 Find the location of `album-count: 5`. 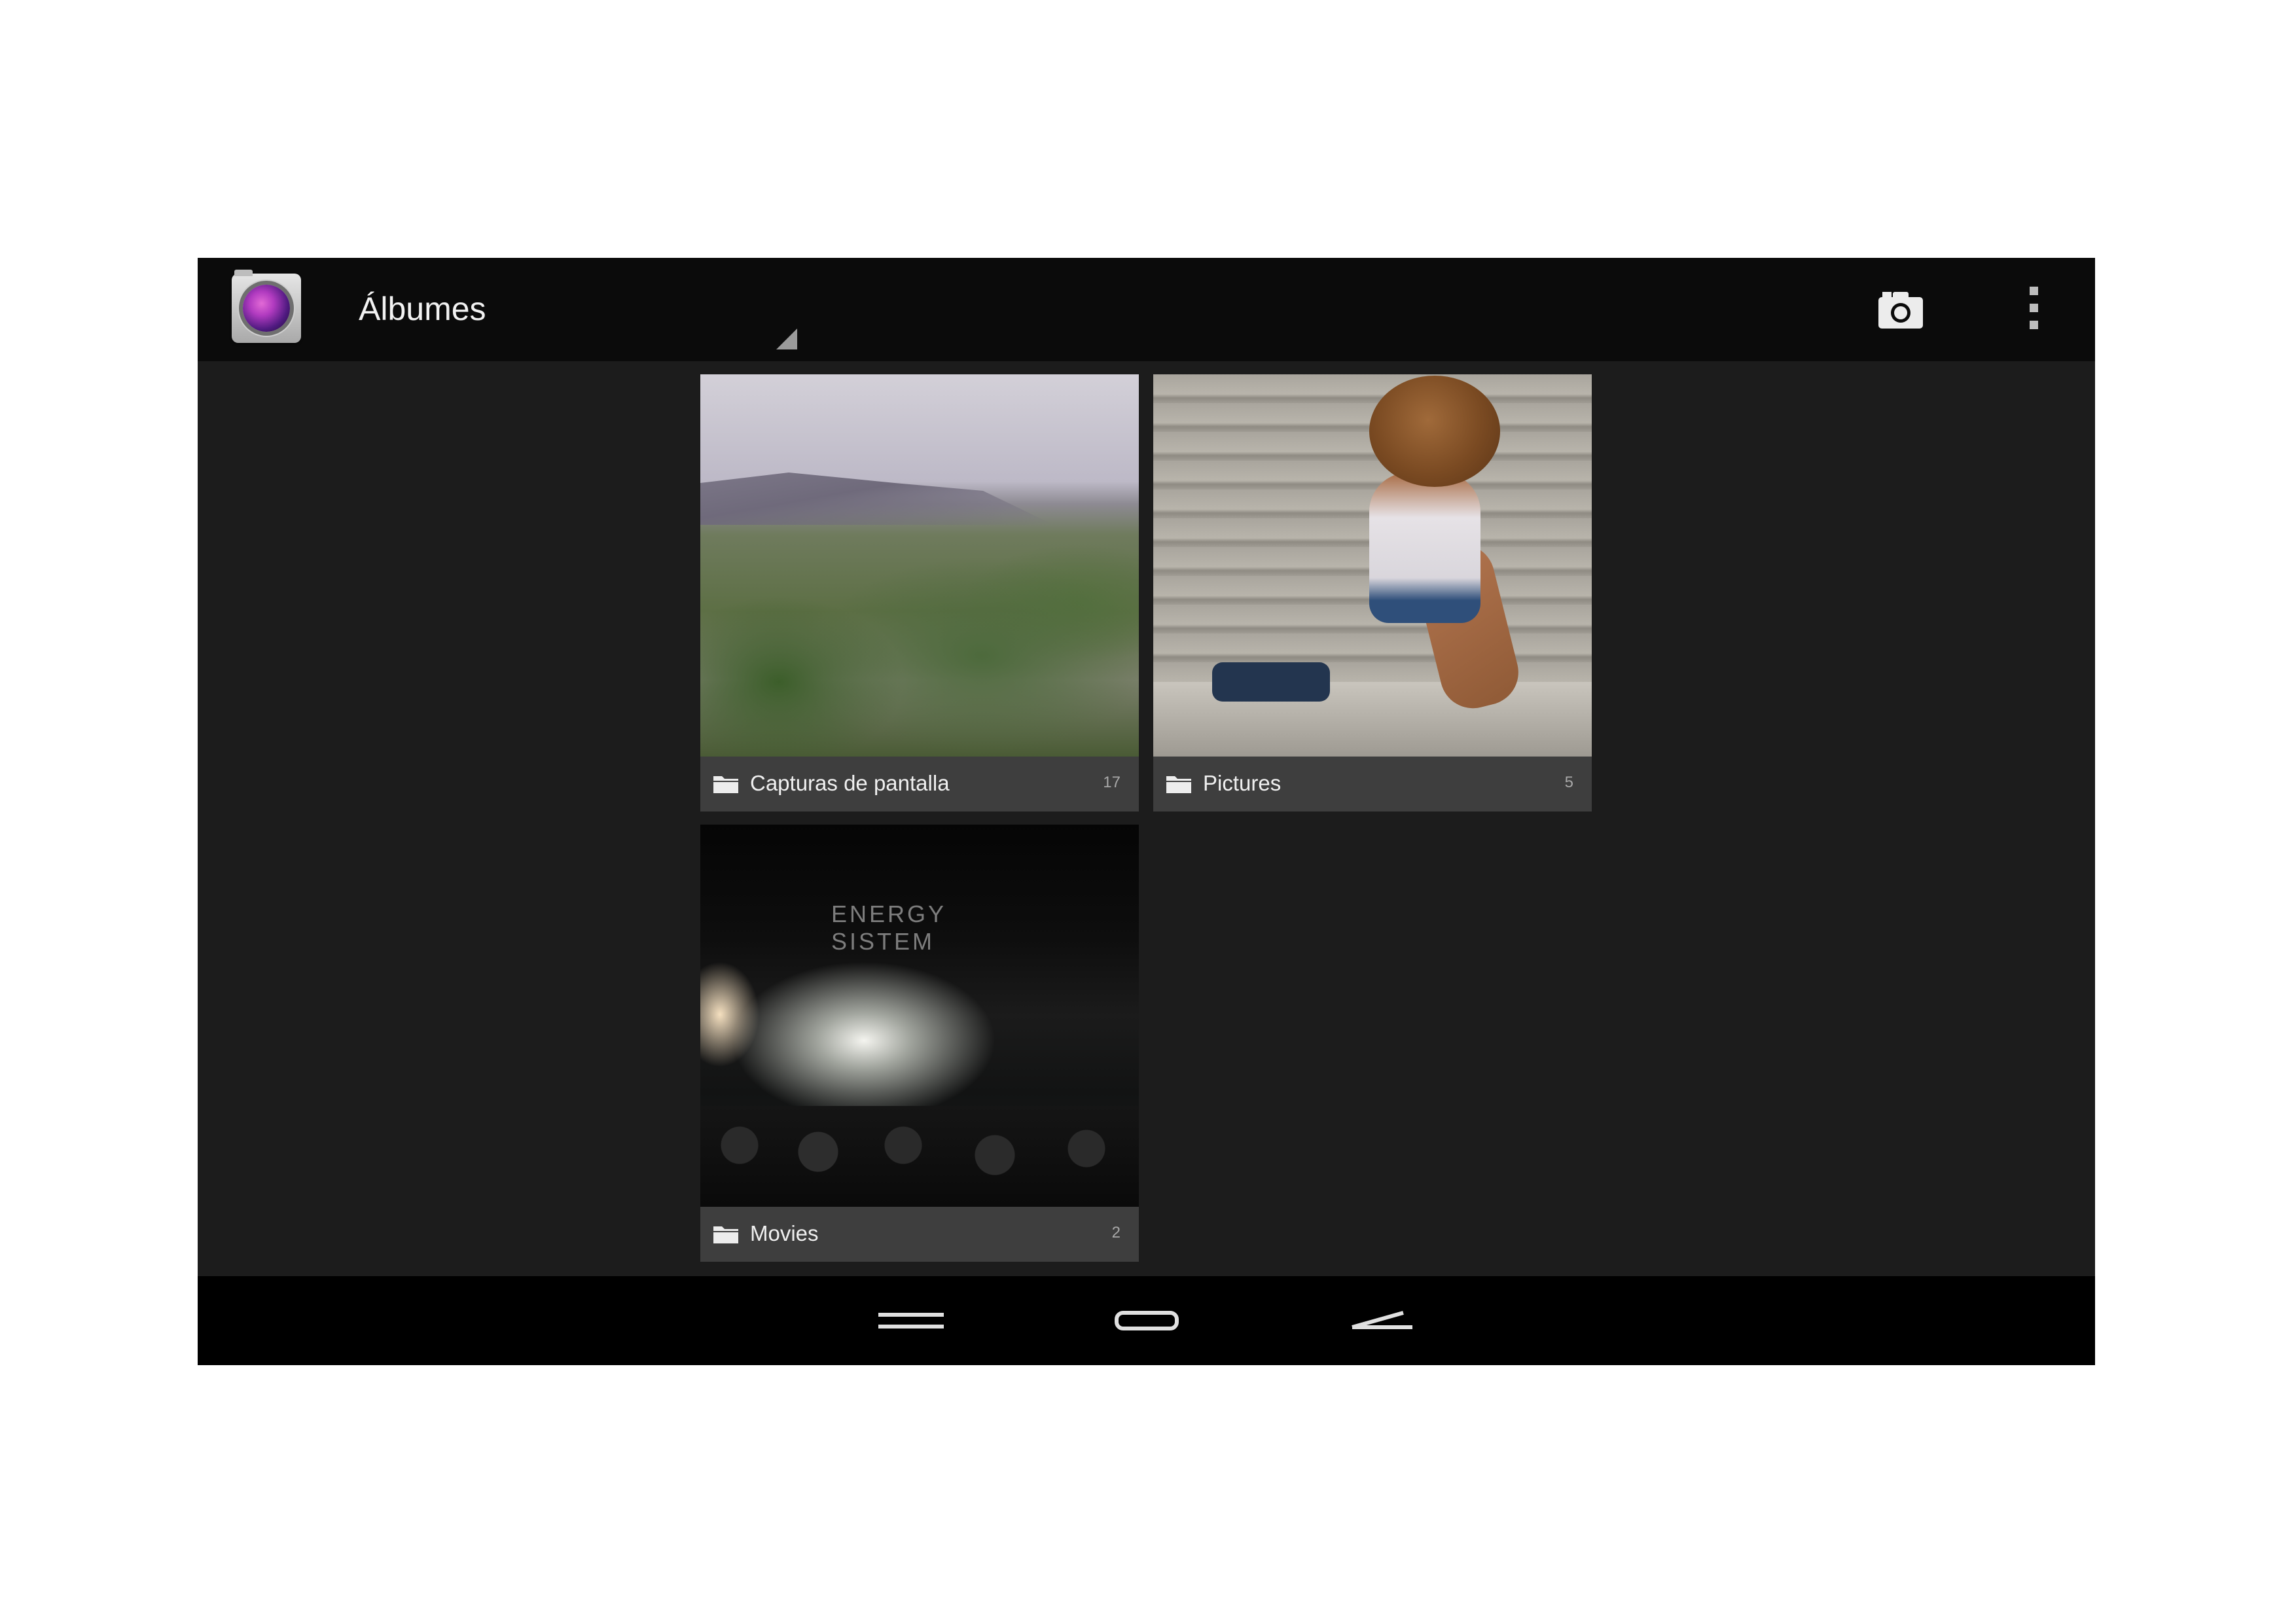

album-count: 5 is located at coordinates (1568, 782).